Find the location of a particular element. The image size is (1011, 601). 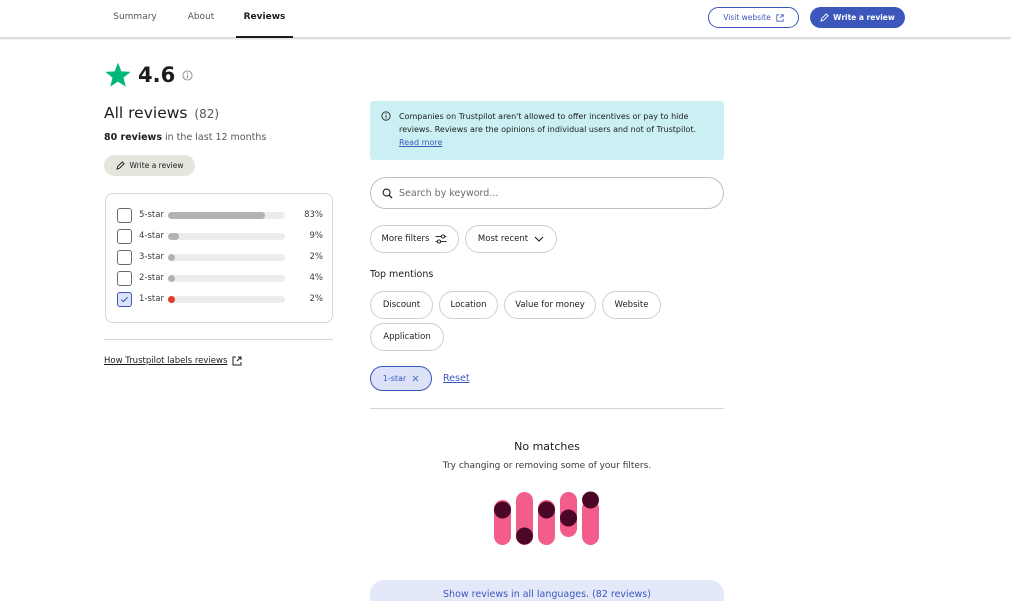

all-reviews-heading: All reviews (82) is located at coordinates (161, 113).